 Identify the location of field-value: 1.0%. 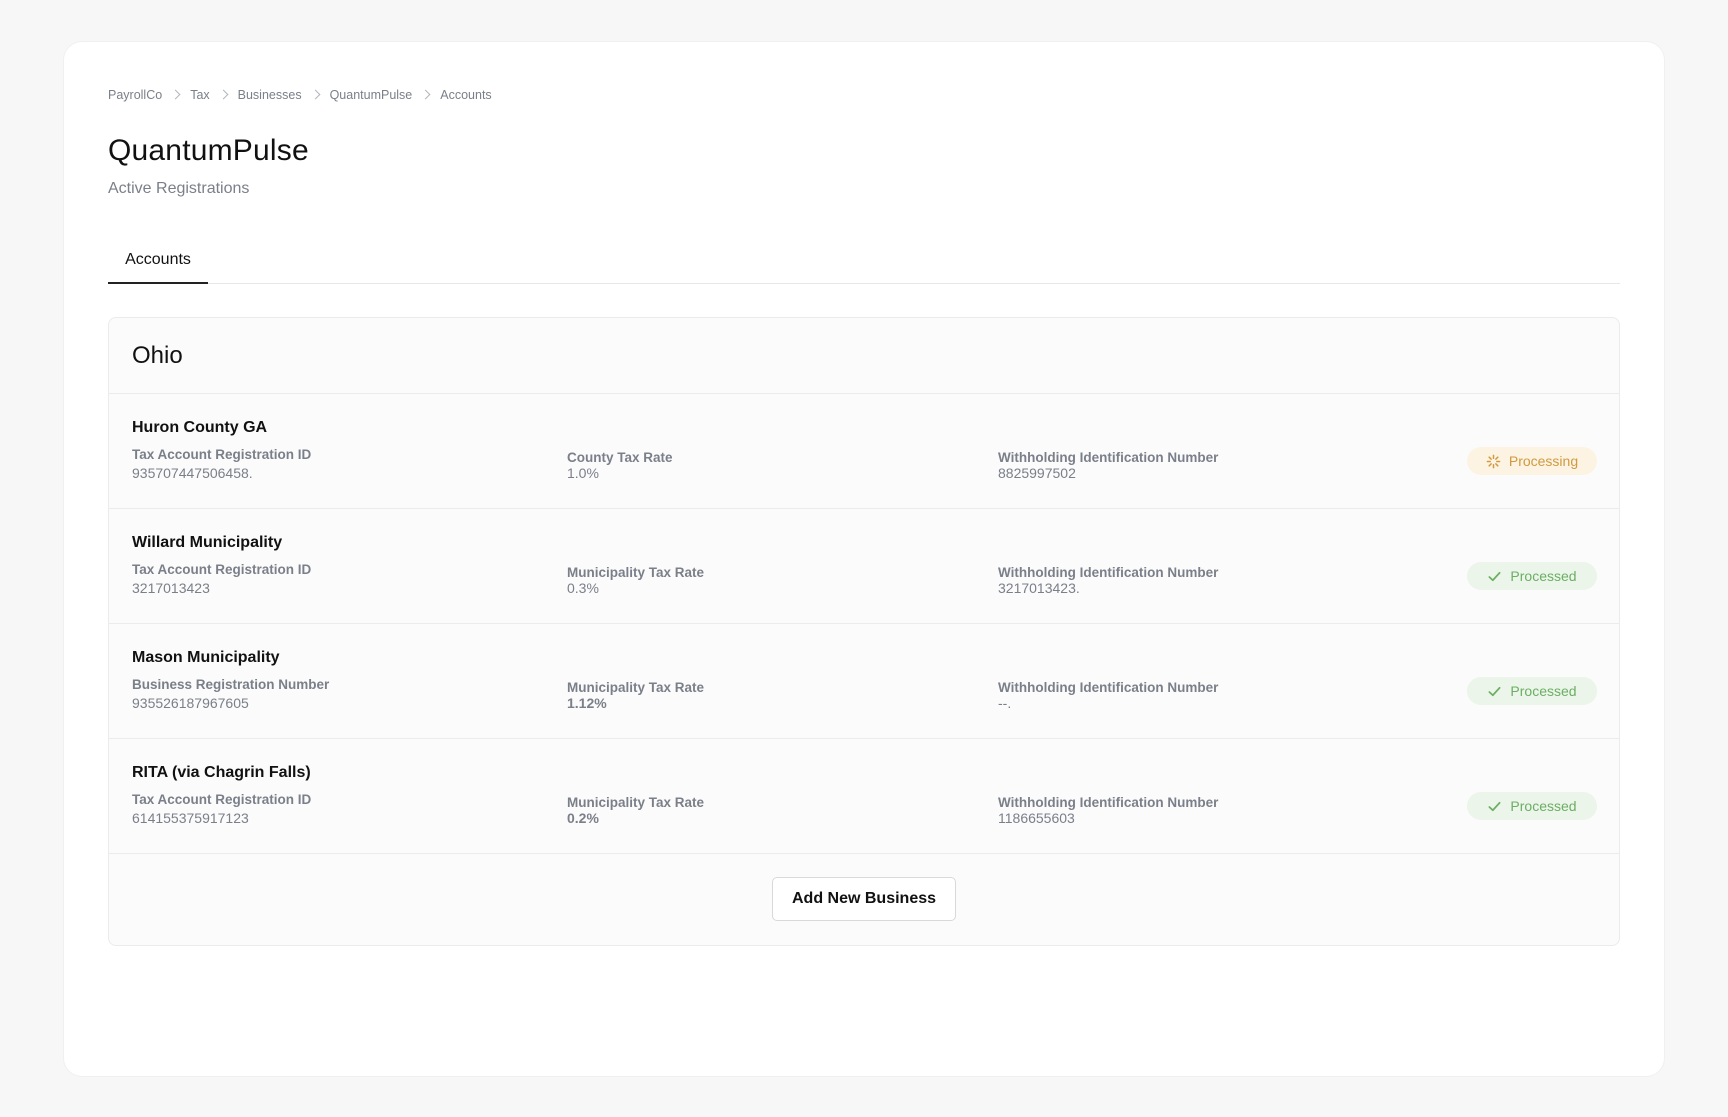
(583, 473).